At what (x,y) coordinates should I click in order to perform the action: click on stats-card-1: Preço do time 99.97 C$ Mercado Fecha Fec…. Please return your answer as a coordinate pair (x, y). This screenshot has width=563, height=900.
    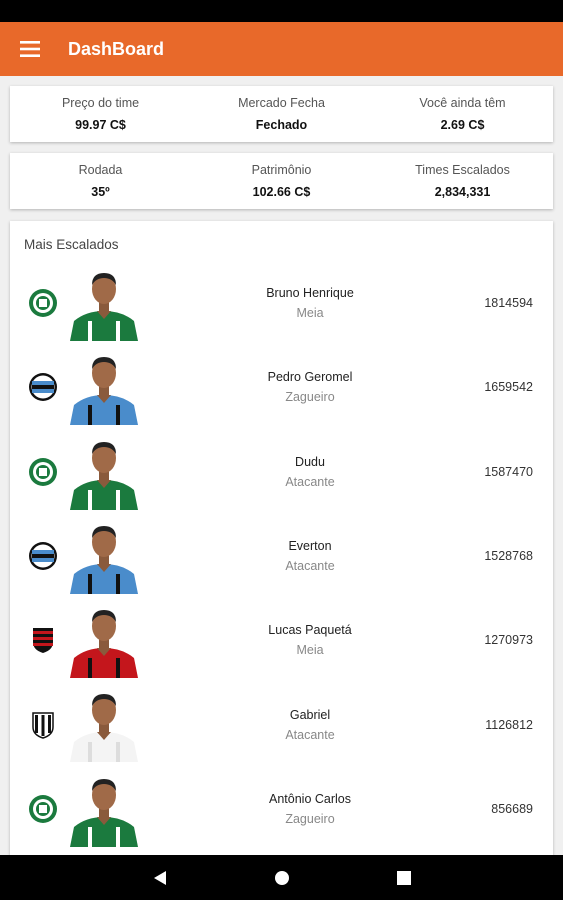
    Looking at the image, I should click on (281, 114).